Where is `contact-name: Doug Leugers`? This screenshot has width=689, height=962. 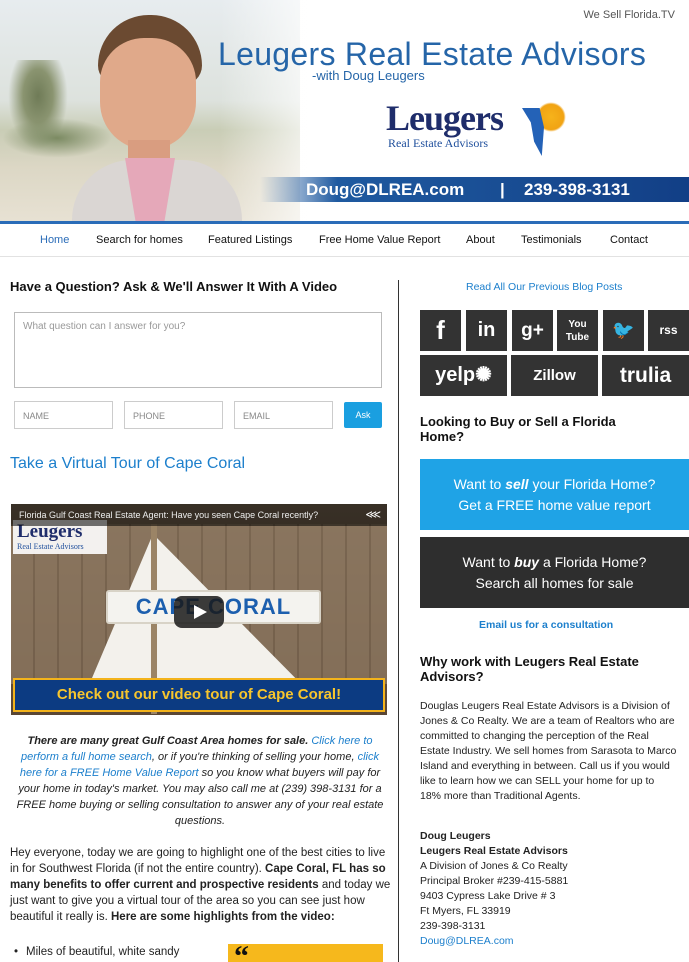 contact-name: Doug Leugers is located at coordinates (455, 836).